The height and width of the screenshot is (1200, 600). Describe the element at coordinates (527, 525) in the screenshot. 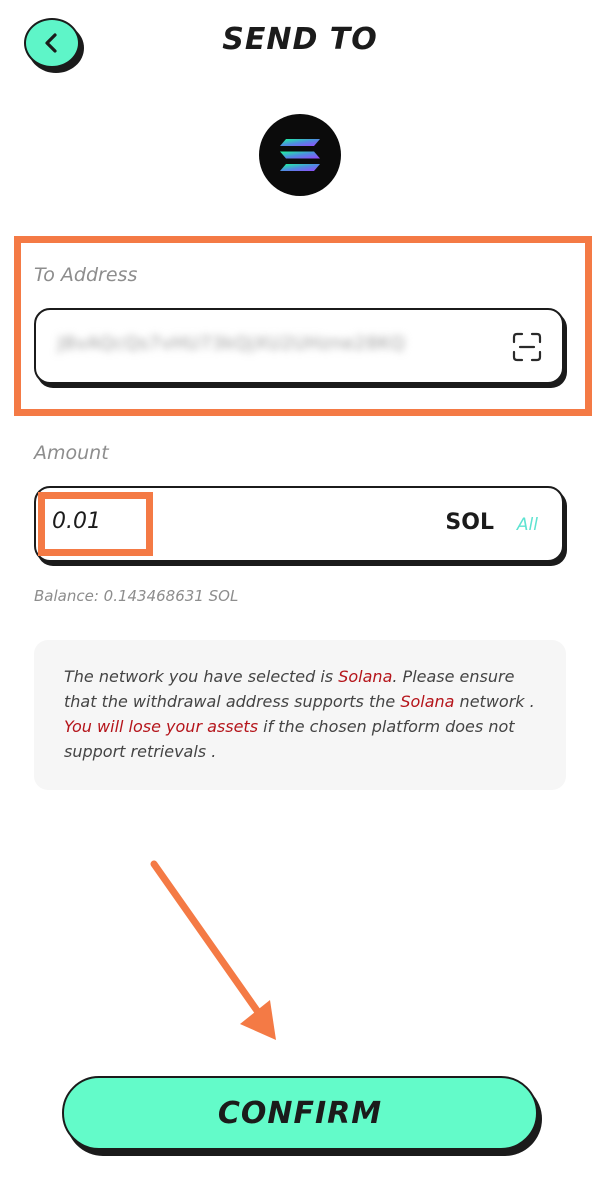

I see `all-button: All` at that location.